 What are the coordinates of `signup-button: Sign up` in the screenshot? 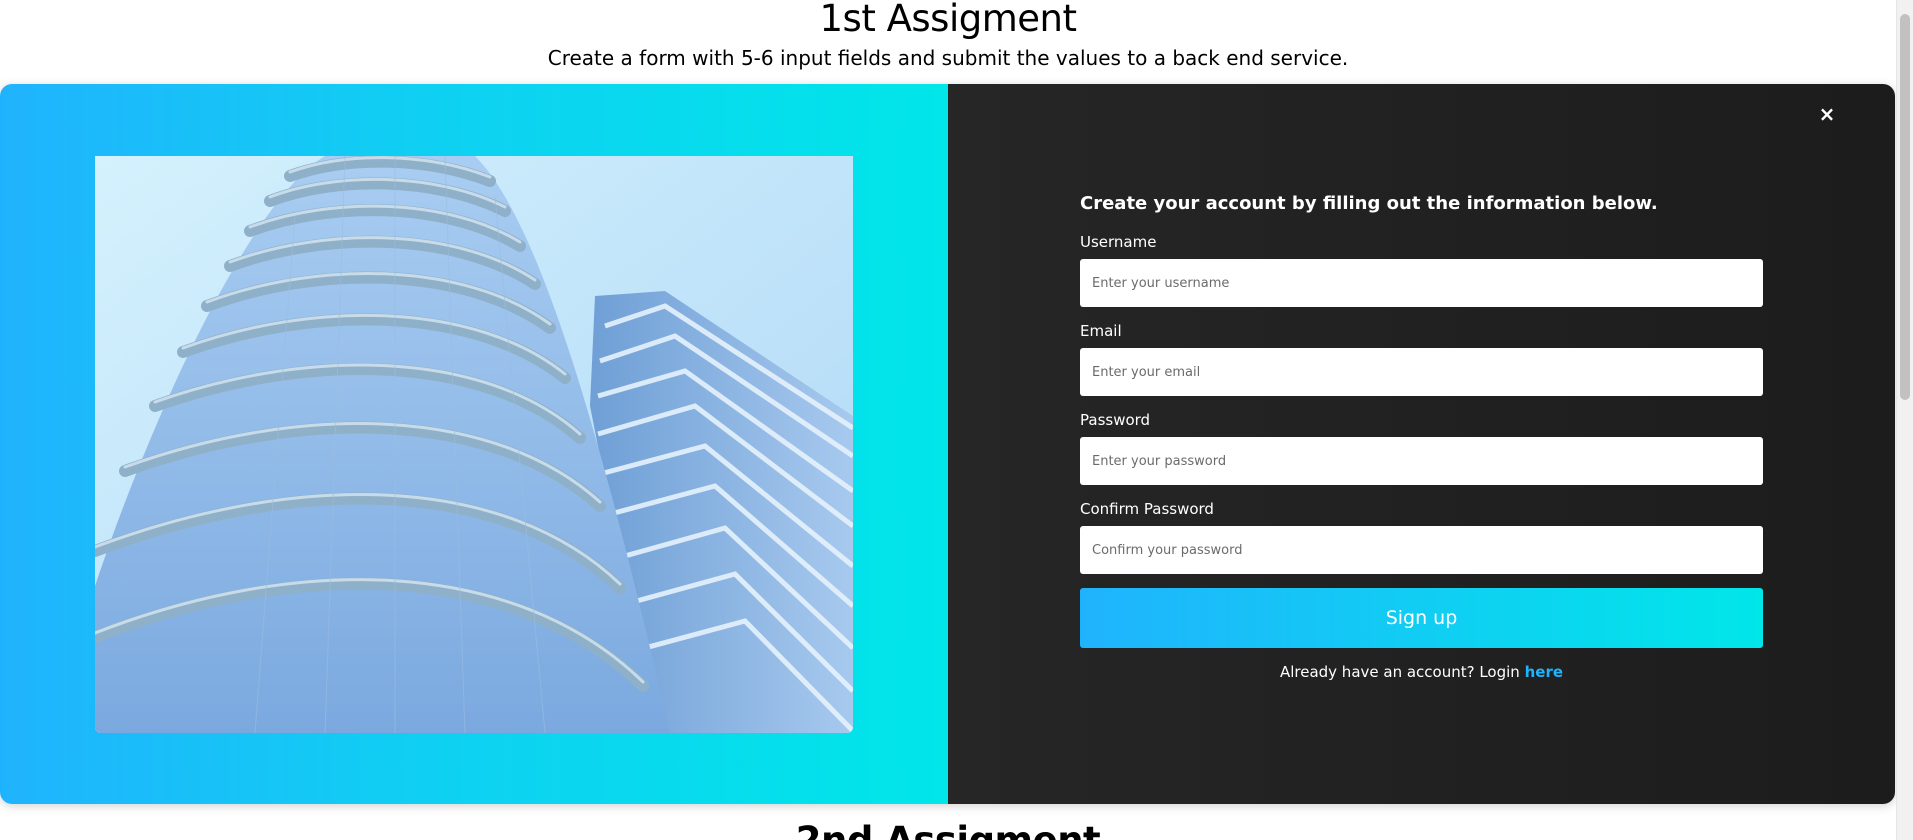 It's located at (1421, 618).